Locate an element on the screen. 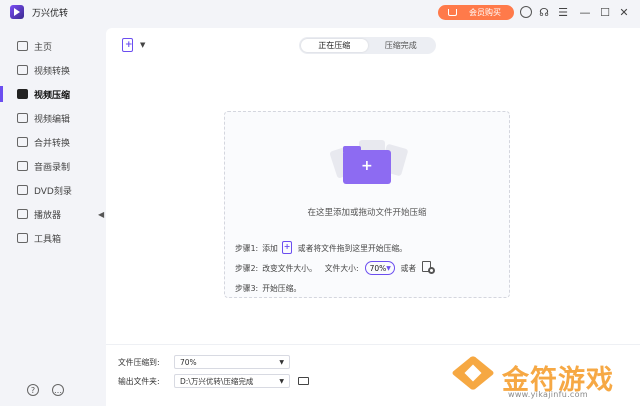  vip-label: 会员购买 is located at coordinates (485, 12).